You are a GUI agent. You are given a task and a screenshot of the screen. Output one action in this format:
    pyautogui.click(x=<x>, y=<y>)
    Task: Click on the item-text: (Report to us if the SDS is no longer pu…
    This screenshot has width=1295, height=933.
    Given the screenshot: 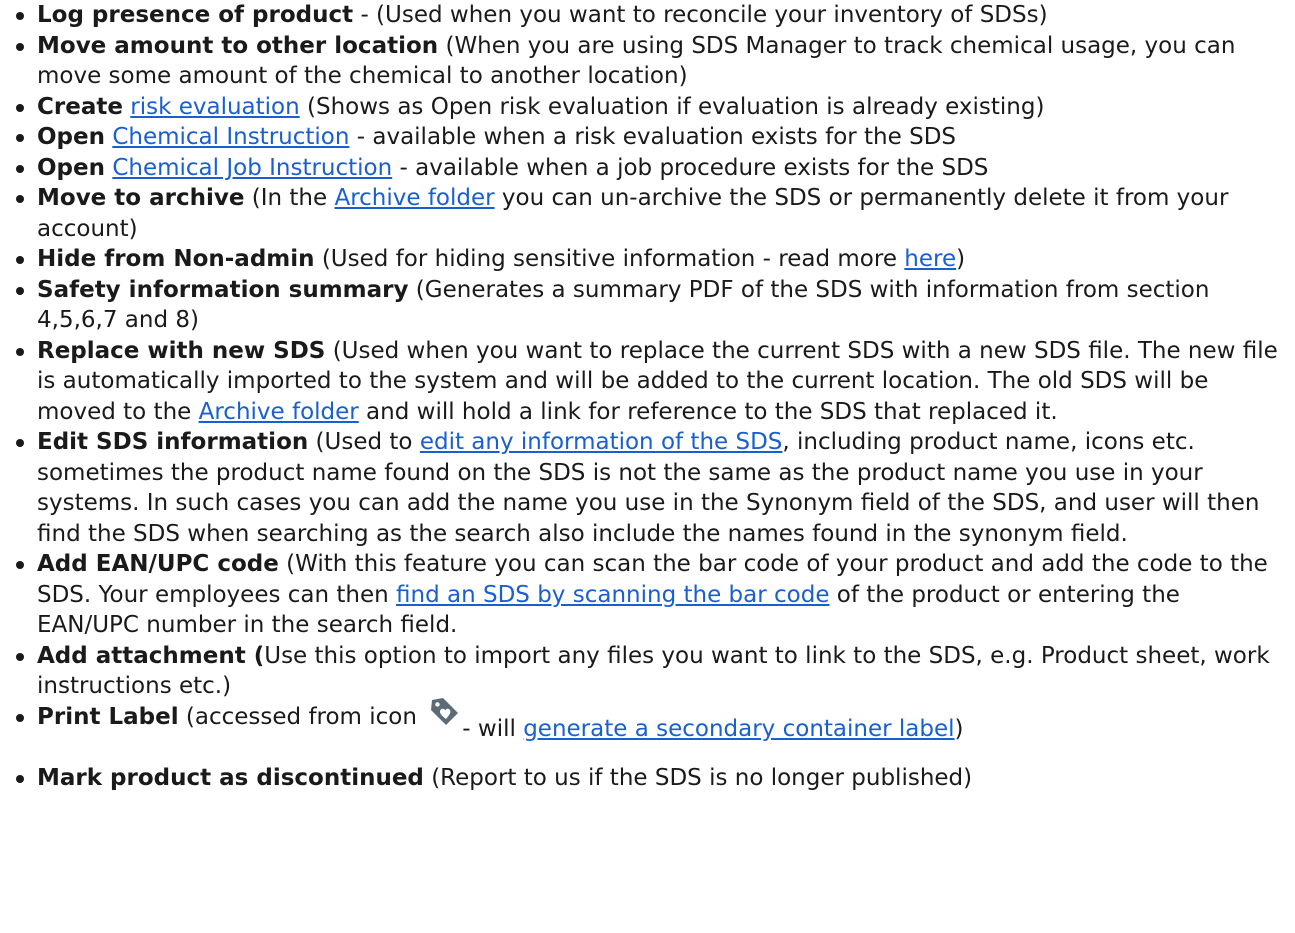 What is the action you would take?
    pyautogui.click(x=698, y=777)
    